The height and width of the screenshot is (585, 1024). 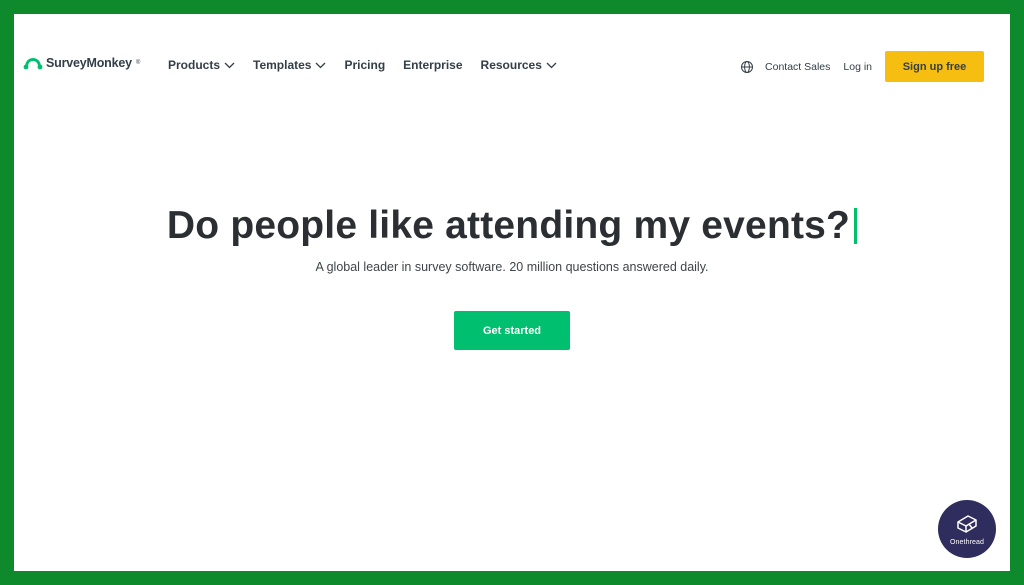 I want to click on nav-products-label: Products, so click(x=194, y=65).